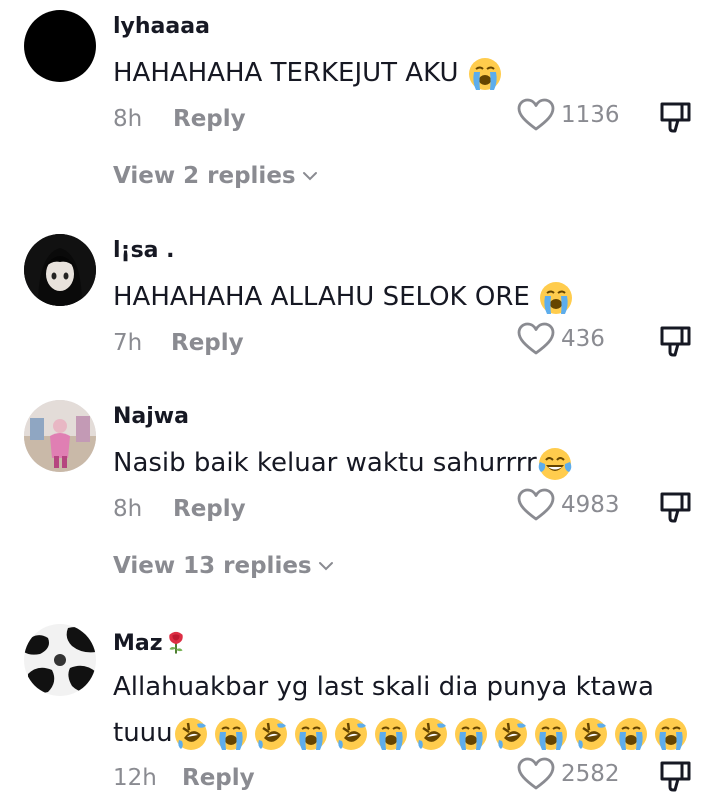  I want to click on like-count: 2582, so click(590, 774).